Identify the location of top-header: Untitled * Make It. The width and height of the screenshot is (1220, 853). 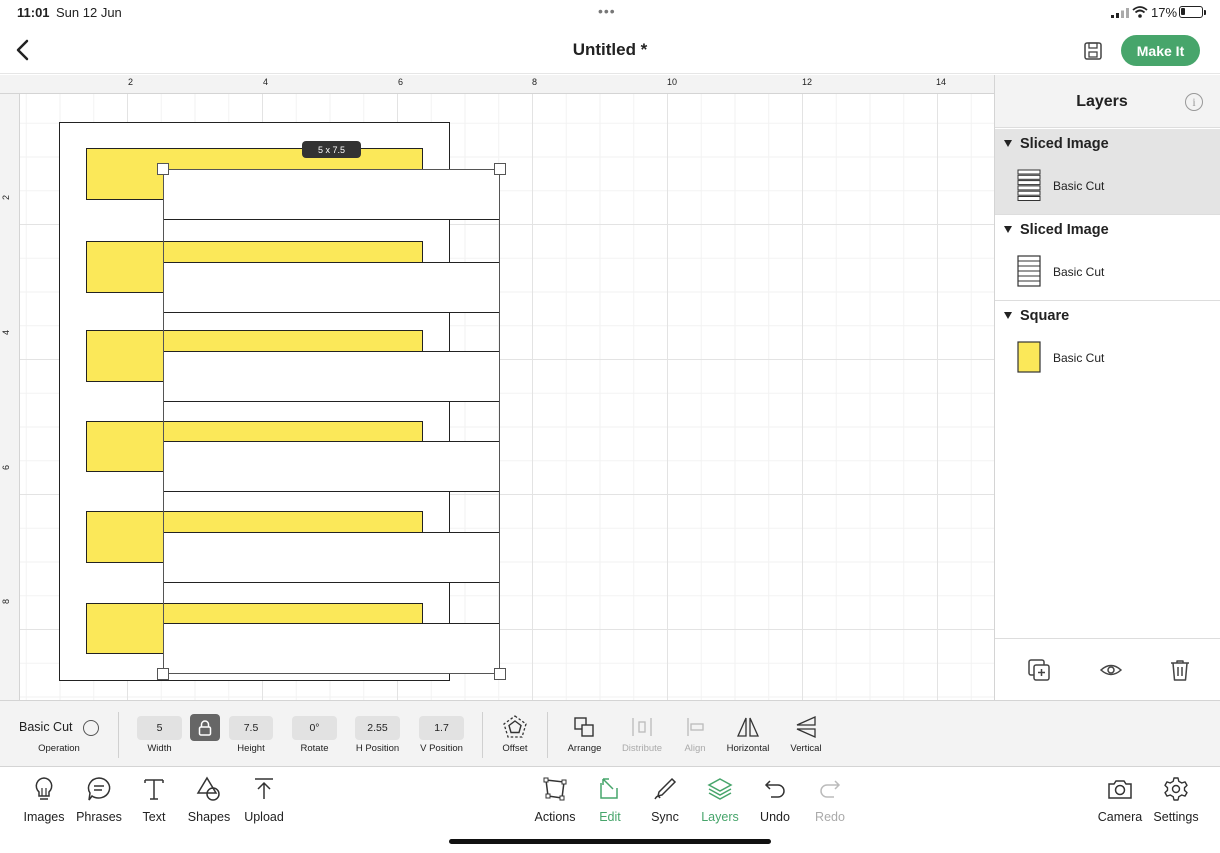
(610, 49).